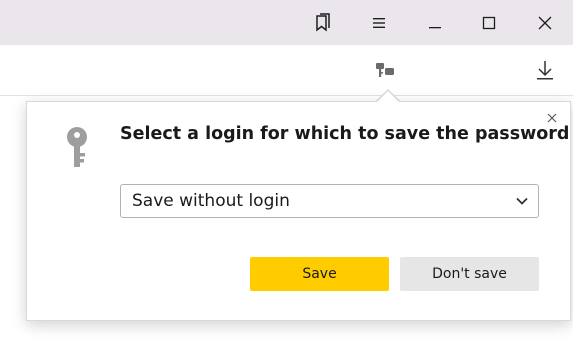  I want to click on browser-toolbar, so click(286, 70).